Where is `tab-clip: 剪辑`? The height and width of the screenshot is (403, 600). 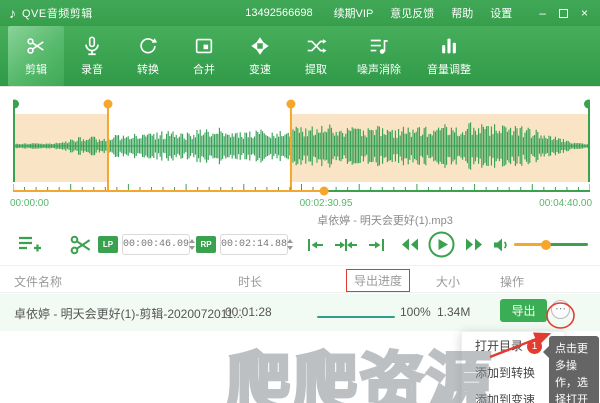 tab-clip: 剪辑 is located at coordinates (36, 56).